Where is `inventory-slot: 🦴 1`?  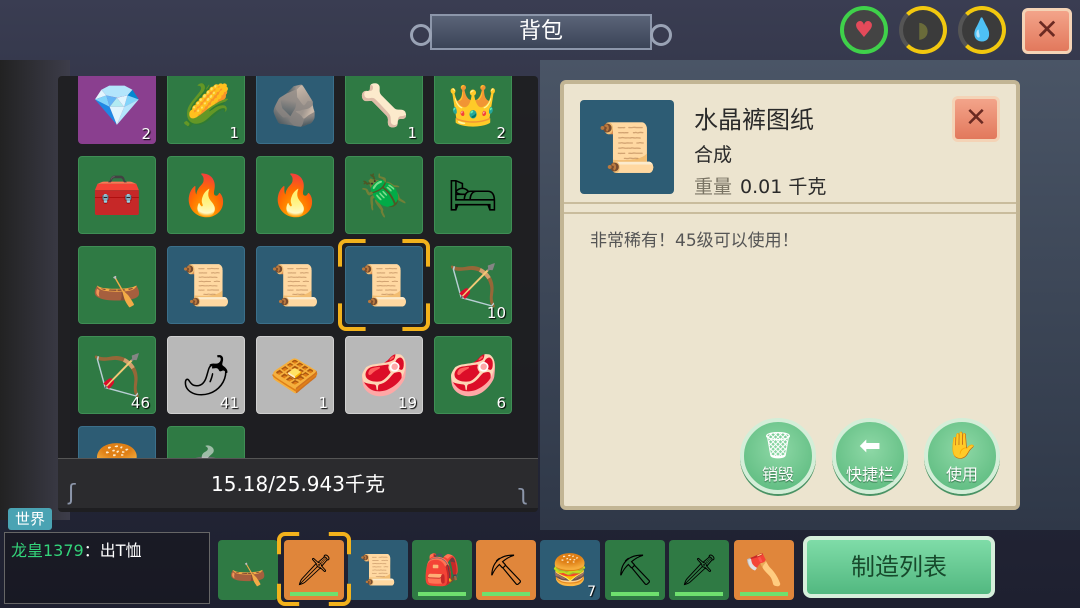 inventory-slot: 🦴 1 is located at coordinates (384, 110).